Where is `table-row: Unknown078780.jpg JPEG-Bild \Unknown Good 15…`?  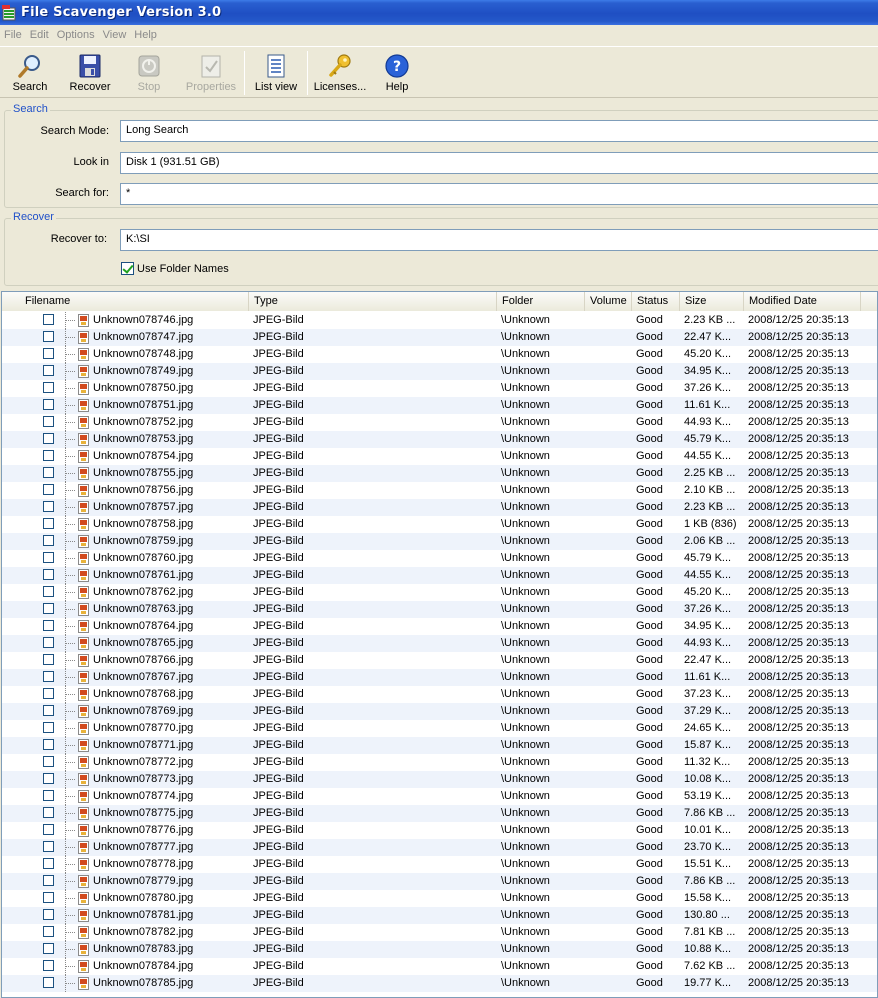 table-row: Unknown078780.jpg JPEG-Bild \Unknown Good 15… is located at coordinates (439, 898).